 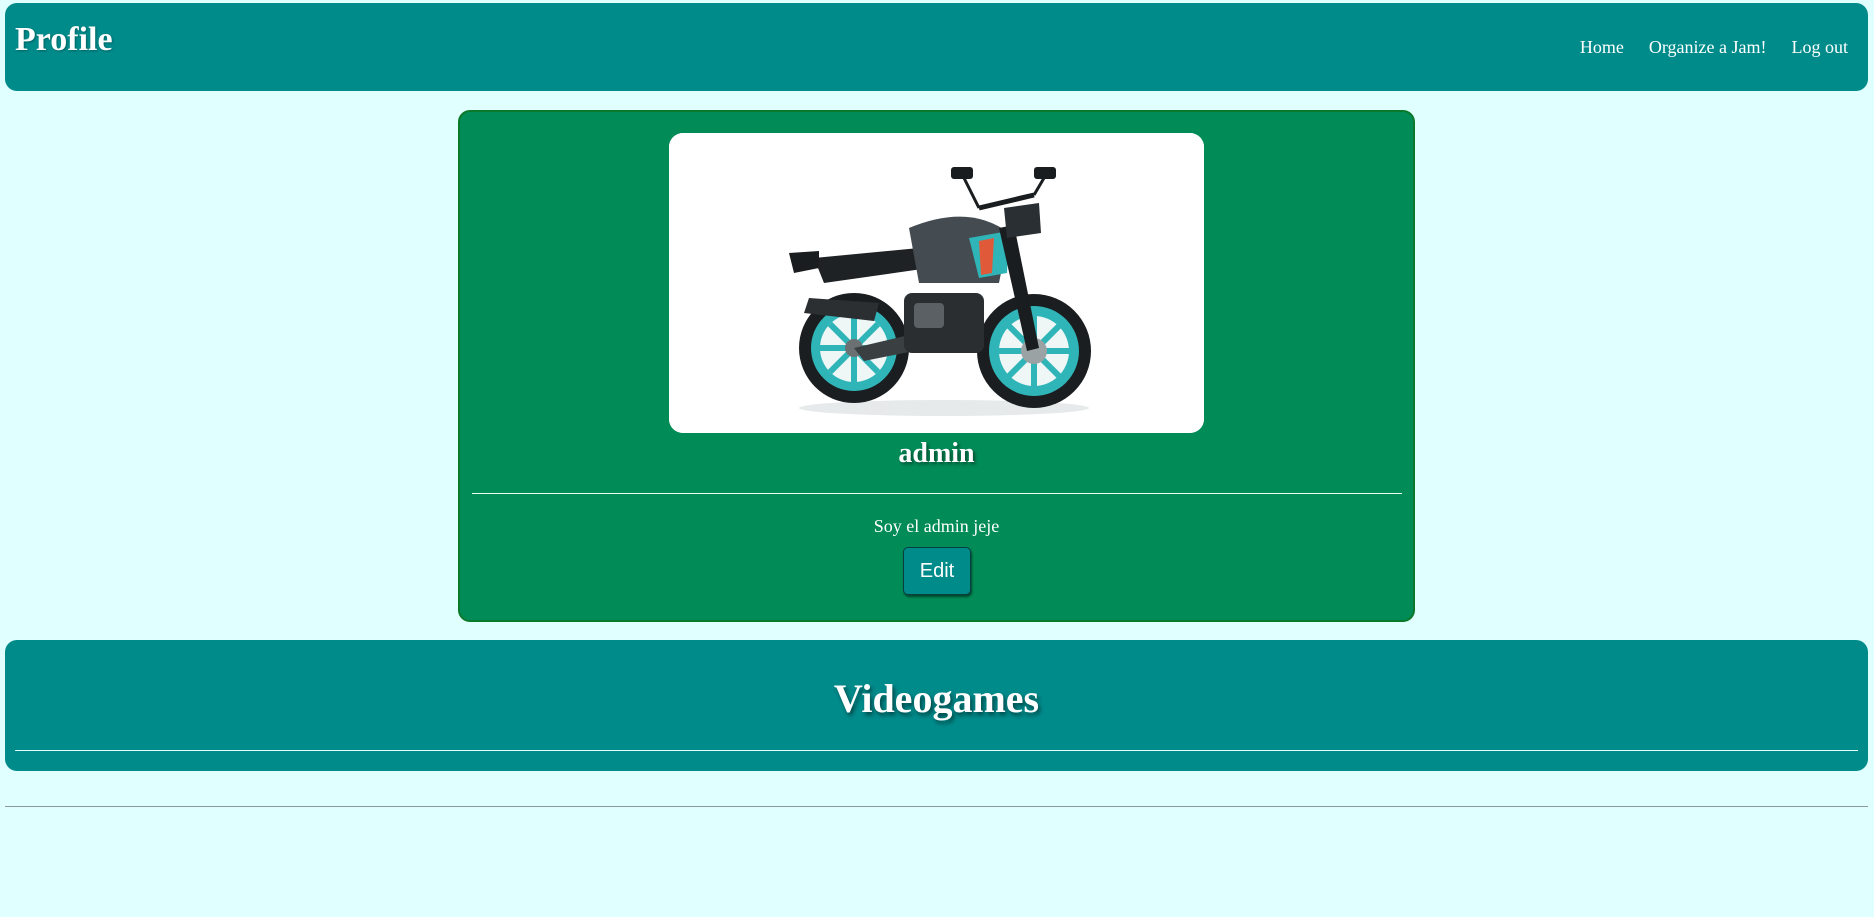 I want to click on top-header: Profile Home Organize a Jam! Log out, so click(x=936, y=47).